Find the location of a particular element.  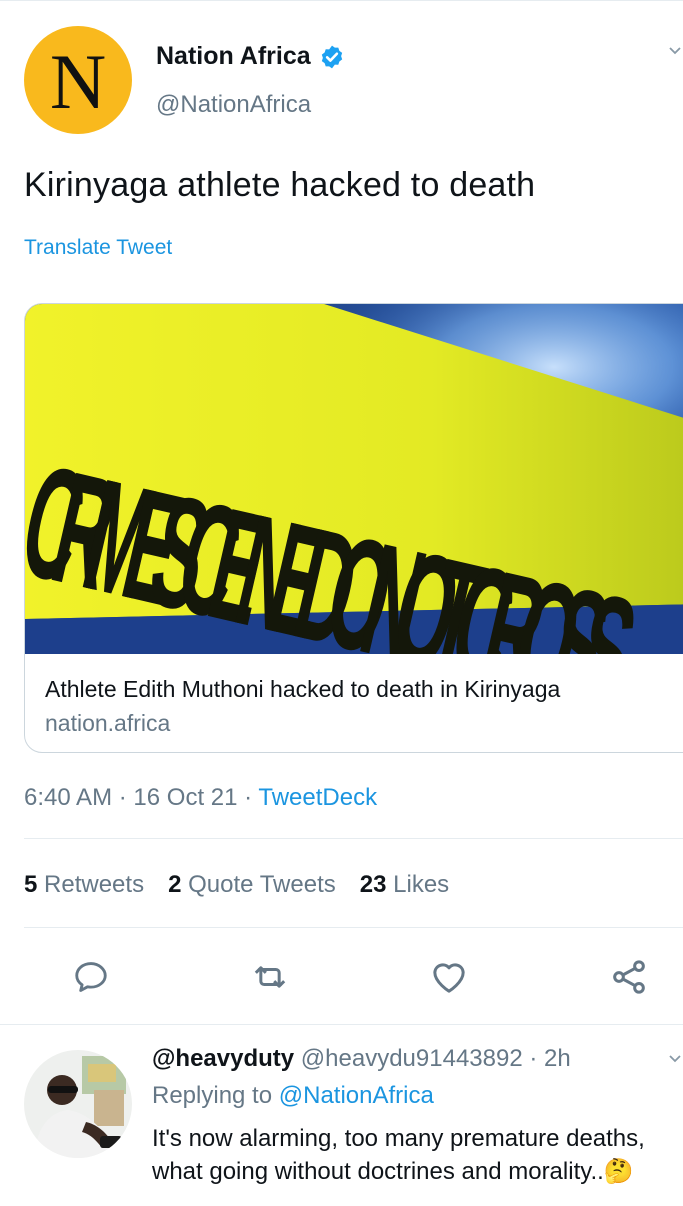

reply-user-avatar is located at coordinates (78, 1104).